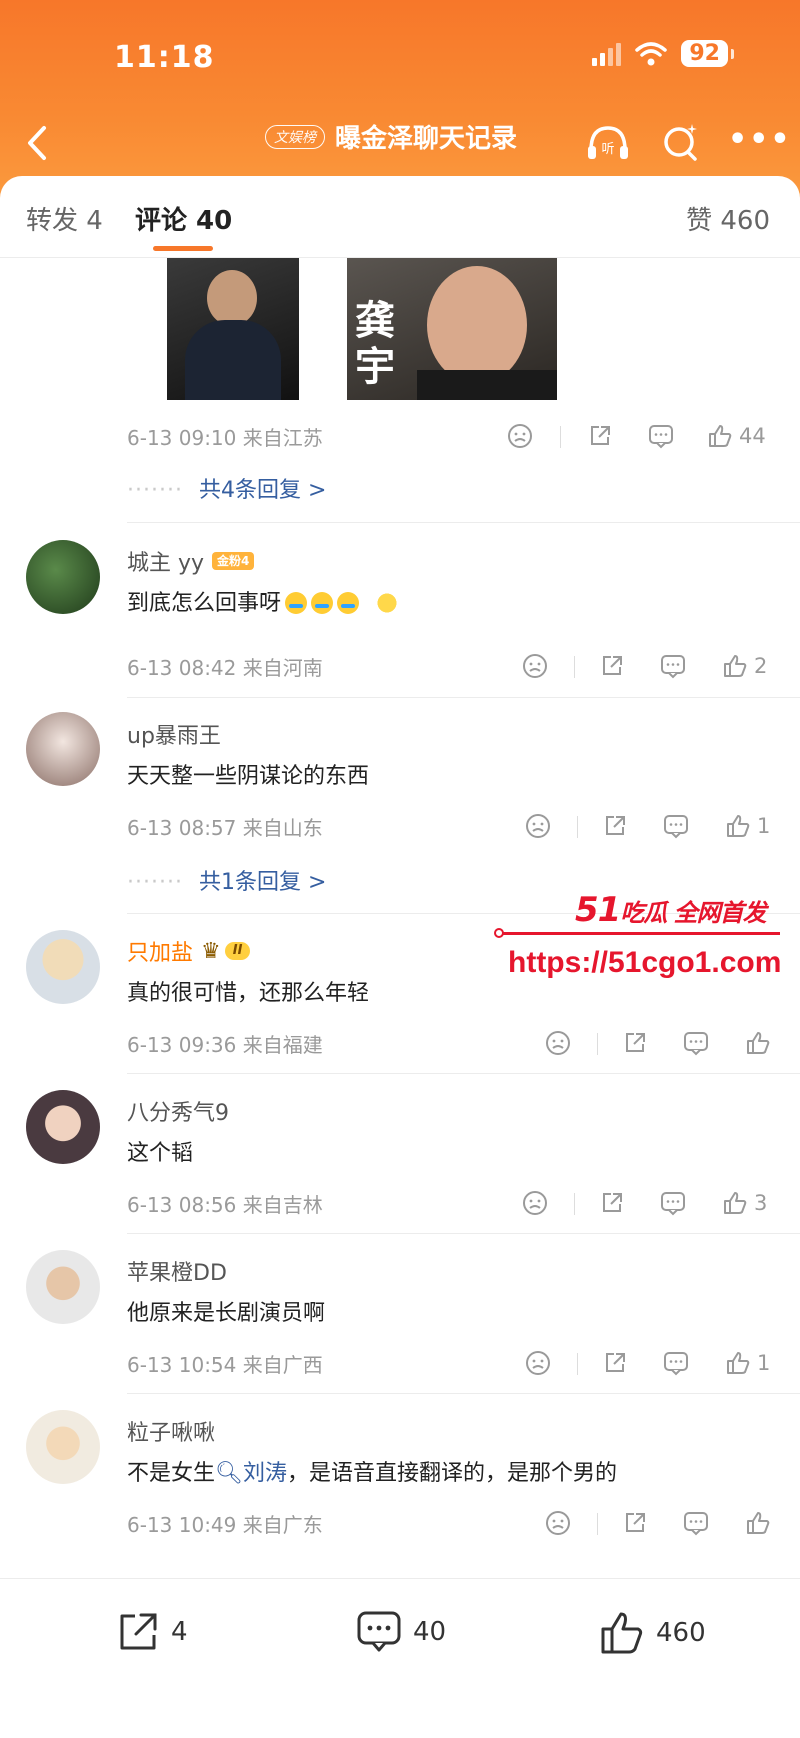 The height and width of the screenshot is (1738, 800). I want to click on comment-author: 粒子啾啾, so click(171, 1431).